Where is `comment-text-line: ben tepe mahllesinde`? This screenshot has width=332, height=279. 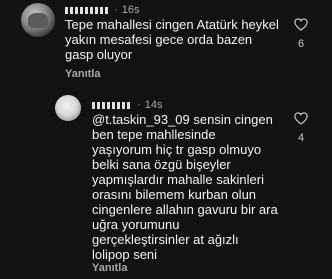
comment-text-line: ben tepe mahllesinde is located at coordinates (154, 134).